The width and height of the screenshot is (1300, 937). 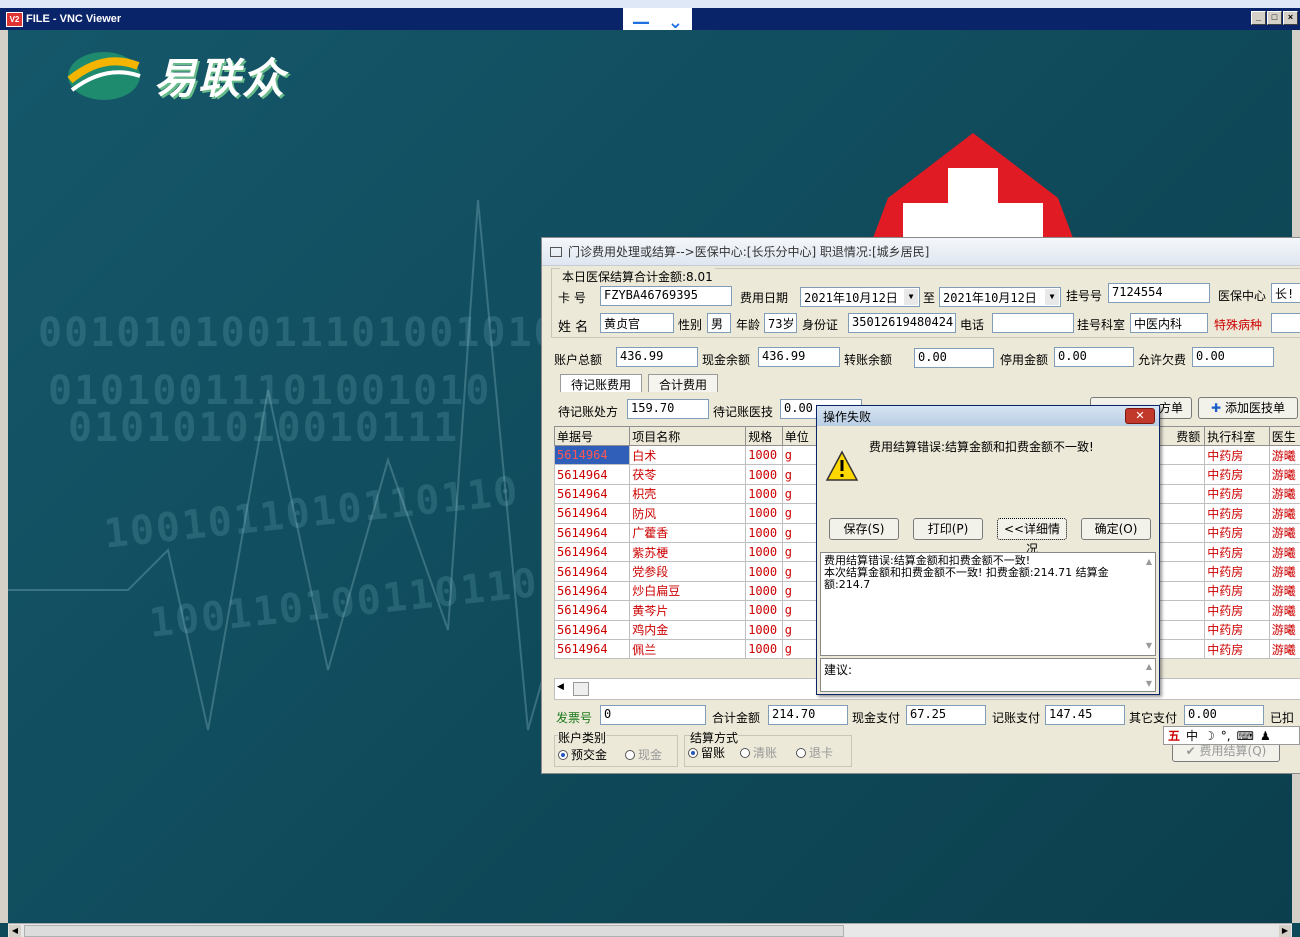 What do you see at coordinates (799, 357) in the screenshot?
I see `cash-bal-field: 436.99` at bounding box center [799, 357].